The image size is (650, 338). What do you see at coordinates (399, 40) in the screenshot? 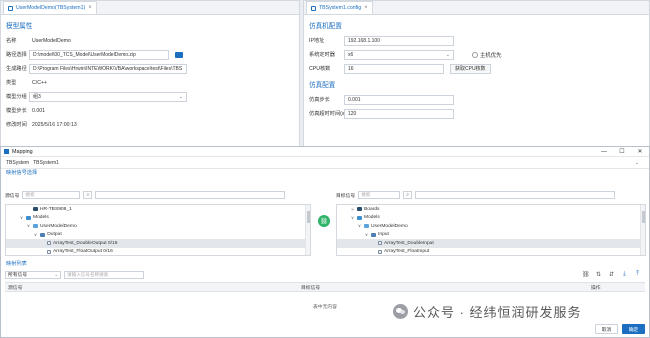
I see `ip-input: 192.168.1.100` at bounding box center [399, 40].